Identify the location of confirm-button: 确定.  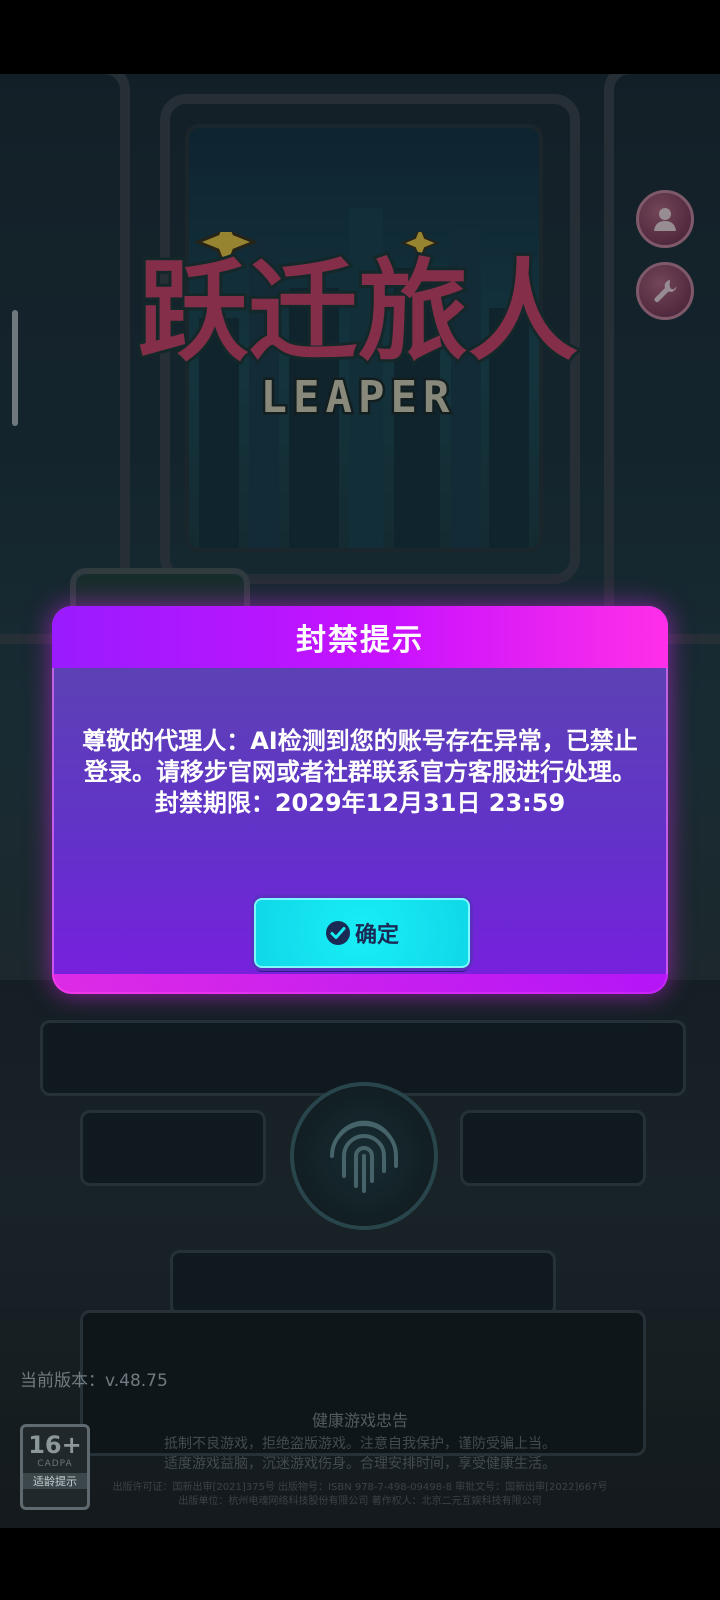
(362, 933).